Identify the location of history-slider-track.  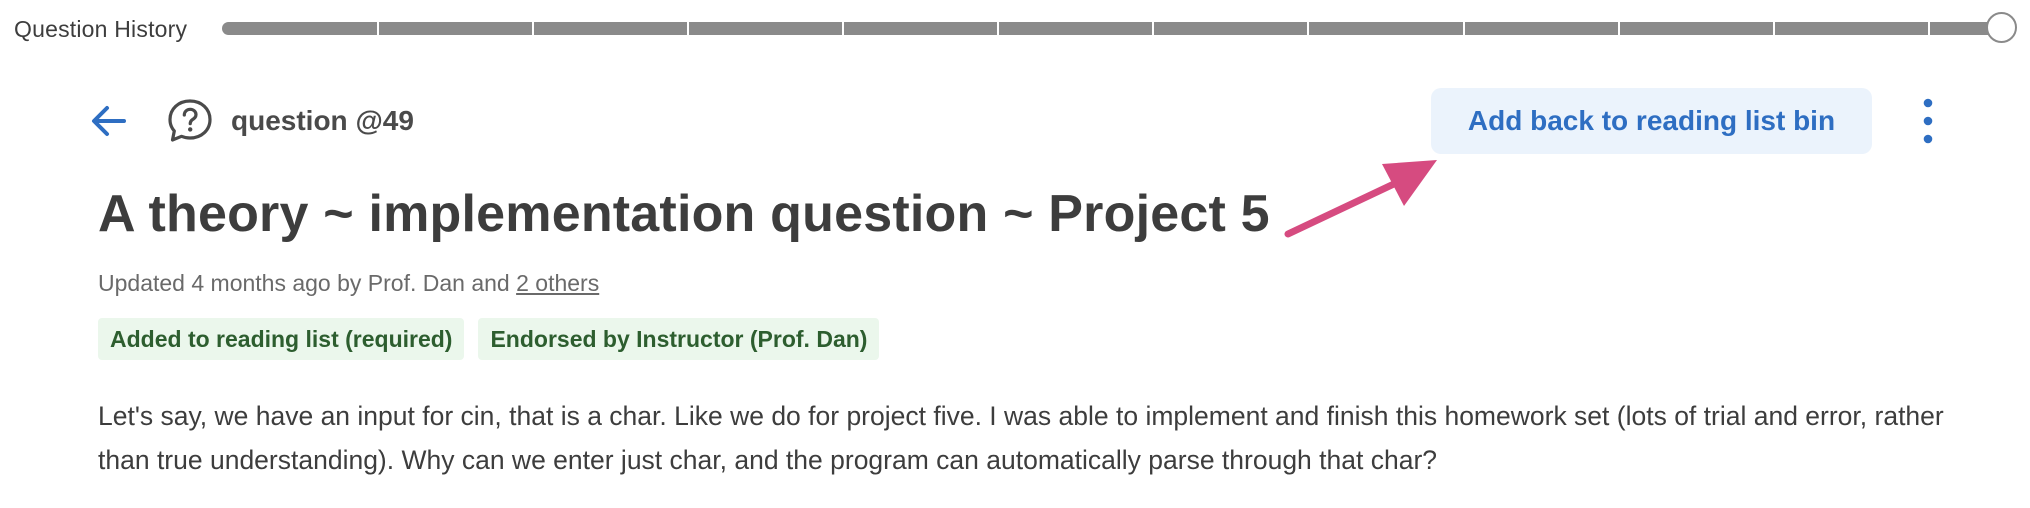
(1112, 28).